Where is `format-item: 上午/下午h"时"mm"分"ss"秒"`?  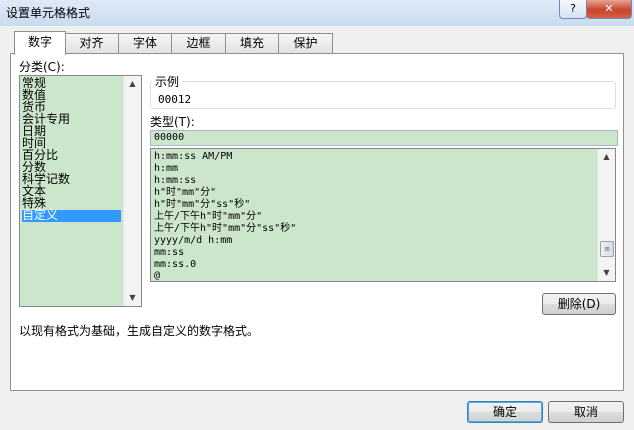 format-item: 上午/下午h"时"mm"分"ss"秒" is located at coordinates (225, 229).